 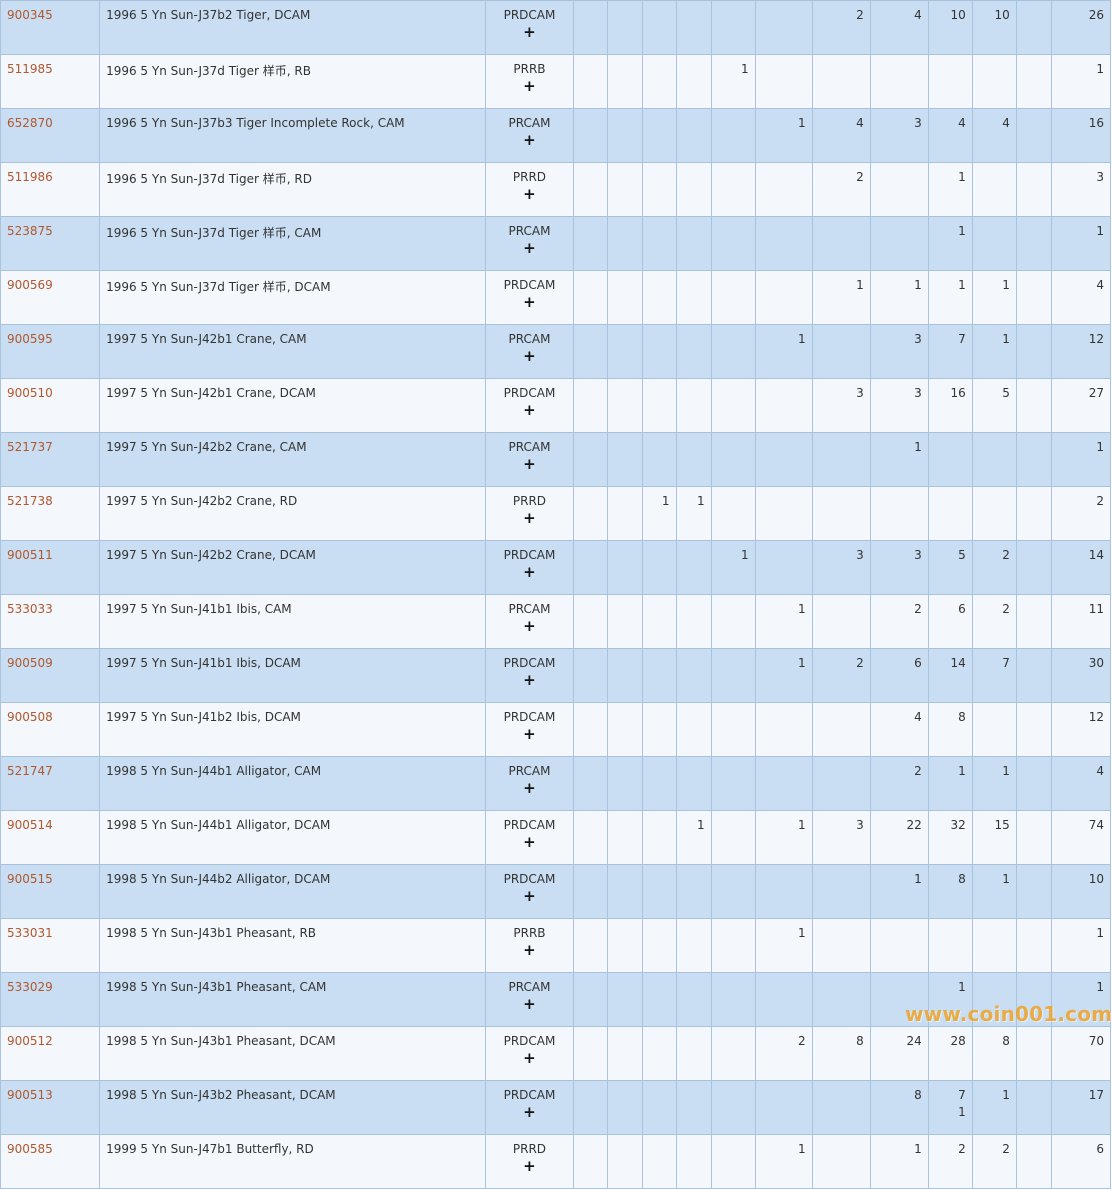 What do you see at coordinates (30, 609) in the screenshot?
I see `cert-id-link: 533033` at bounding box center [30, 609].